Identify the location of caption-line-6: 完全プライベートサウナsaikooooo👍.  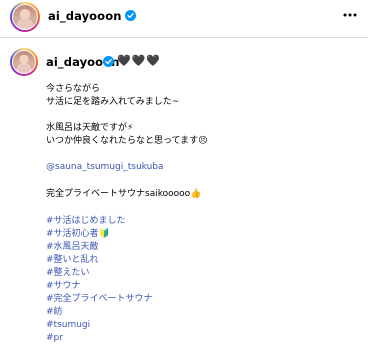
(123, 194).